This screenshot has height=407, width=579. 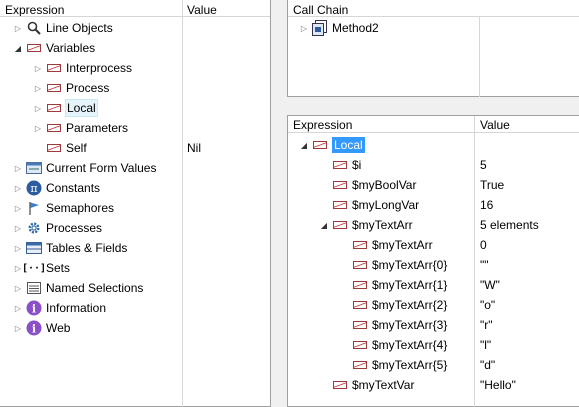 What do you see at coordinates (384, 185) in the screenshot?
I see `detail-item-label: $myBoolVar` at bounding box center [384, 185].